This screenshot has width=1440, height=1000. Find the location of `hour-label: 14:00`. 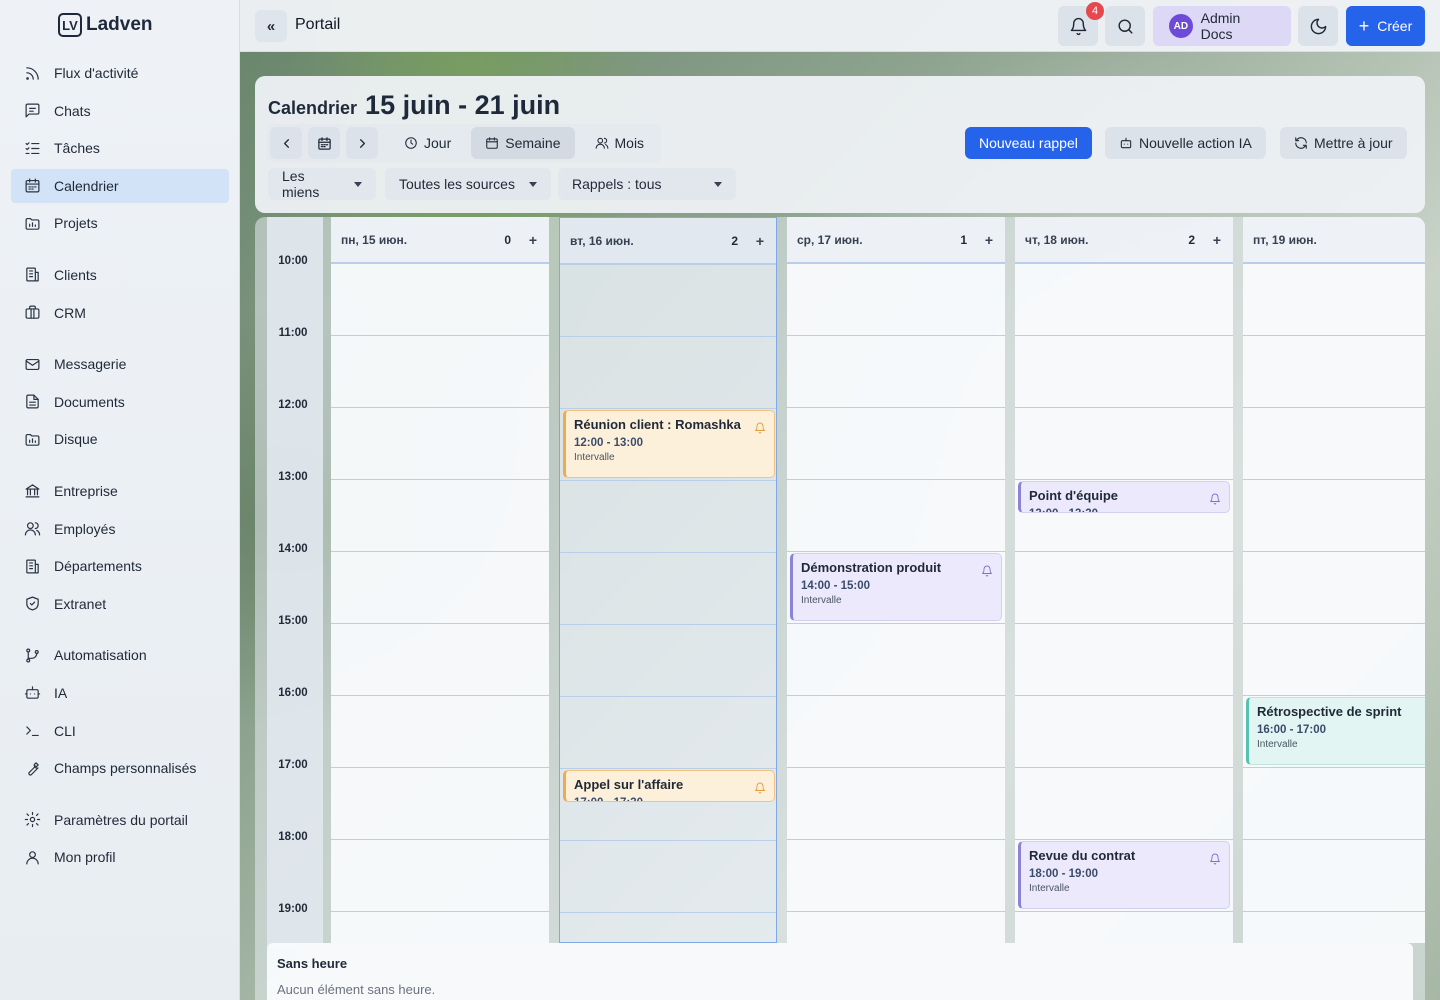

hour-label: 14:00 is located at coordinates (293, 549).